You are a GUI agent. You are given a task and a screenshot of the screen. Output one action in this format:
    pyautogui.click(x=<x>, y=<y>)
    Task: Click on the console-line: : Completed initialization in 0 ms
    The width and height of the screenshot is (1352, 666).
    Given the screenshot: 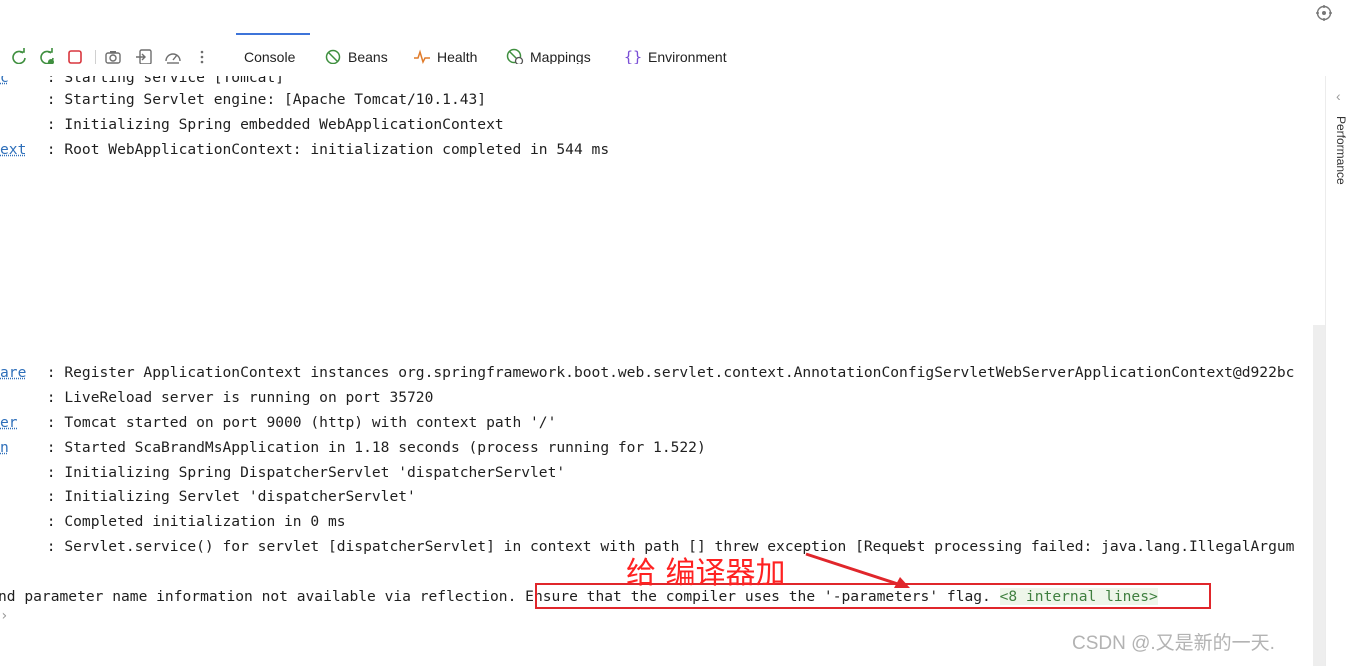 What is the action you would take?
    pyautogui.click(x=192, y=521)
    